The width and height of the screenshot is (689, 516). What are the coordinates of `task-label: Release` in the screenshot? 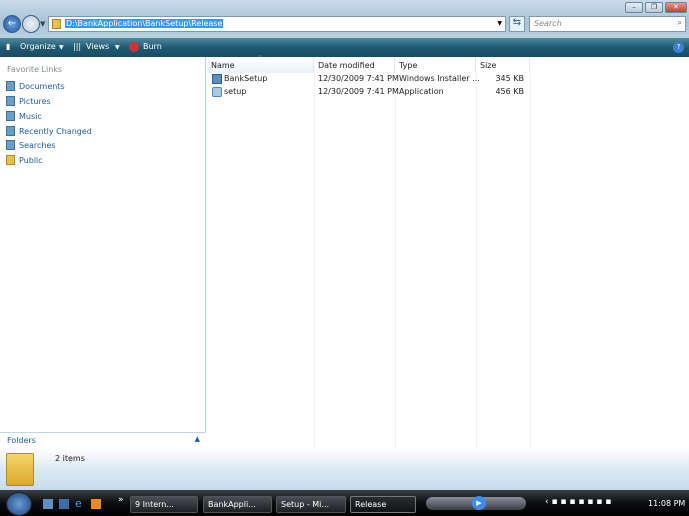 It's located at (371, 504).